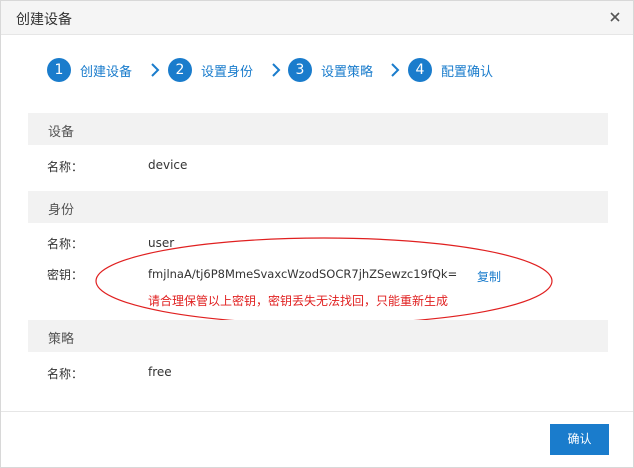 The height and width of the screenshot is (468, 634). I want to click on step-label: 创建设备, so click(106, 72).